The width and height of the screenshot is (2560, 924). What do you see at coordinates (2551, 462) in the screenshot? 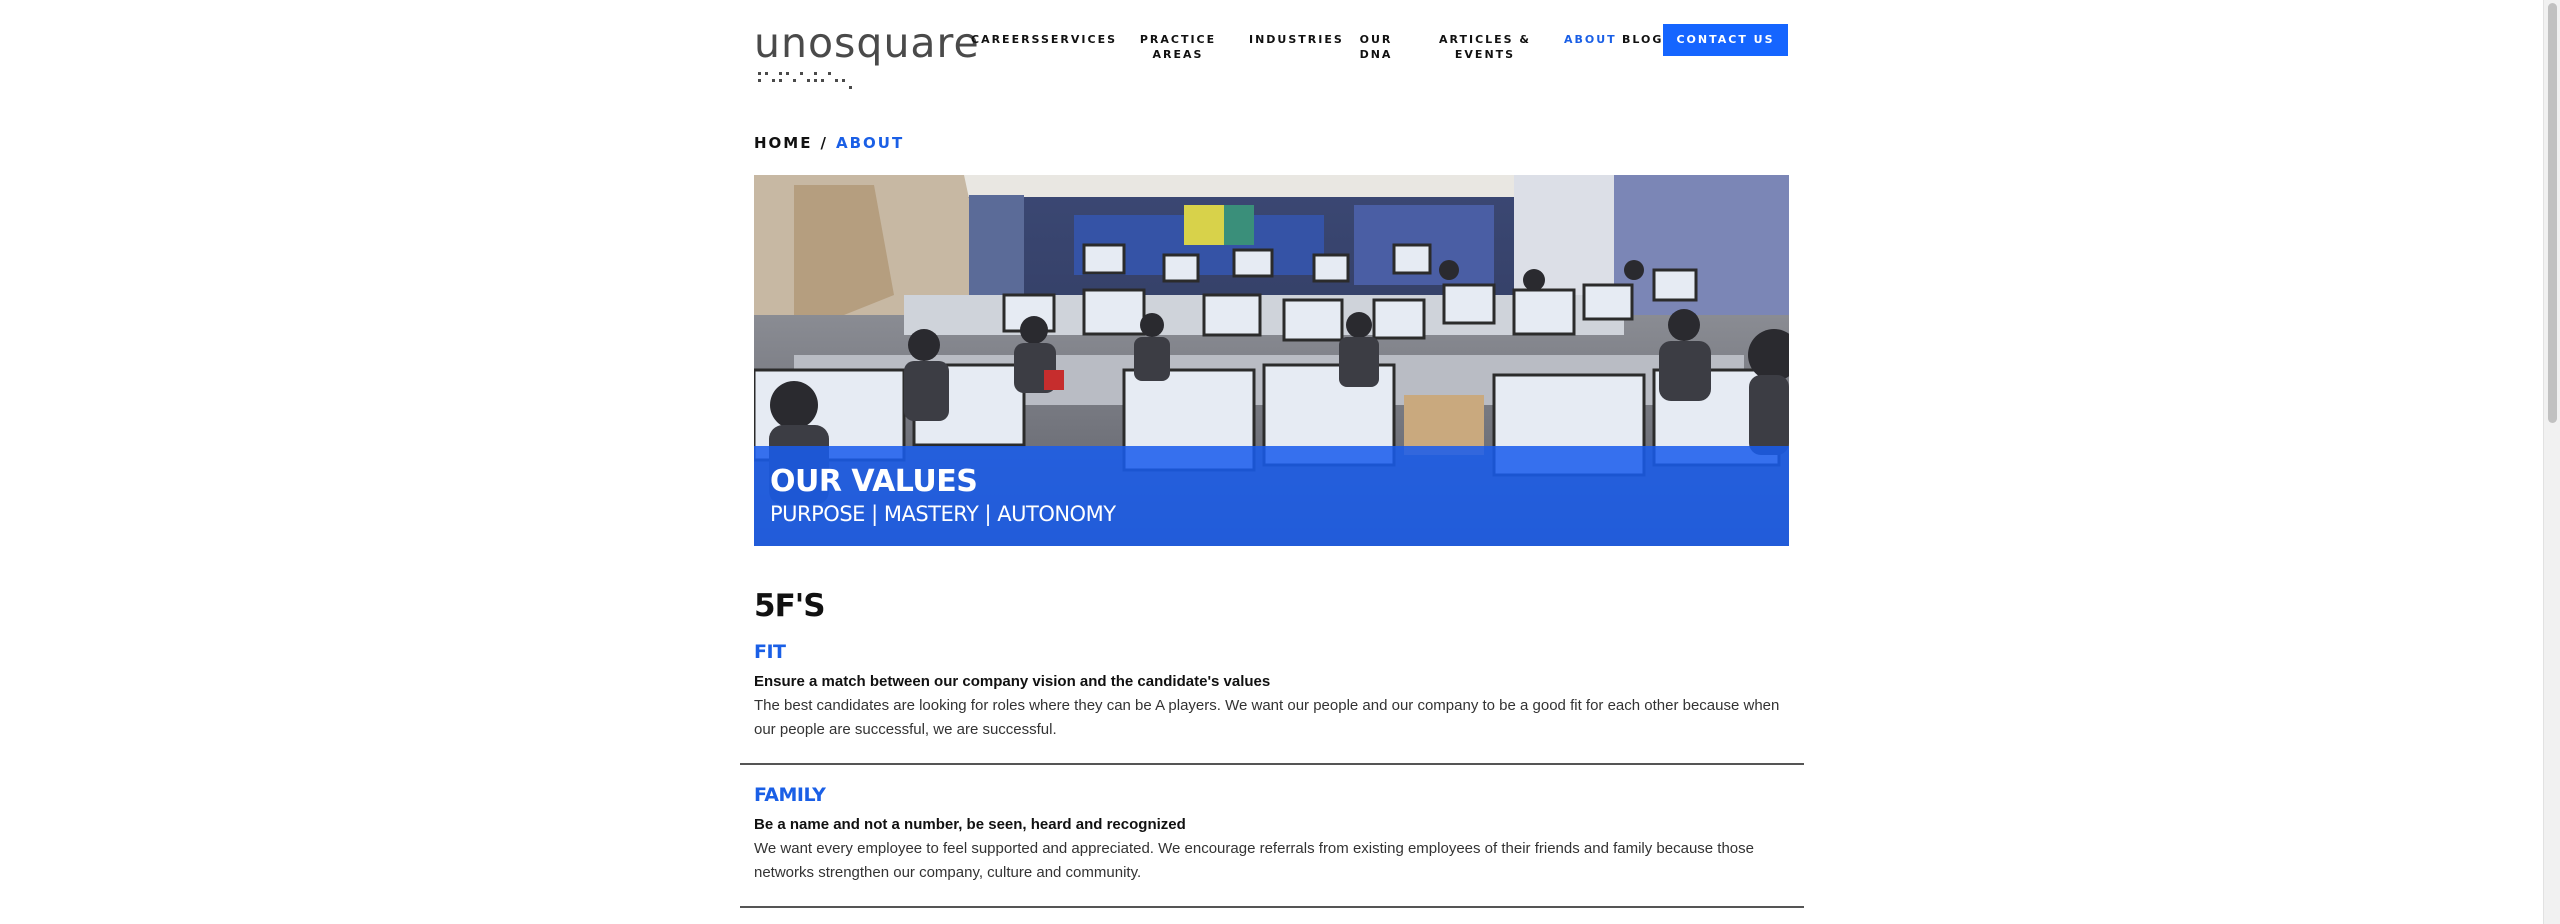
I see `page-scrollbar` at bounding box center [2551, 462].